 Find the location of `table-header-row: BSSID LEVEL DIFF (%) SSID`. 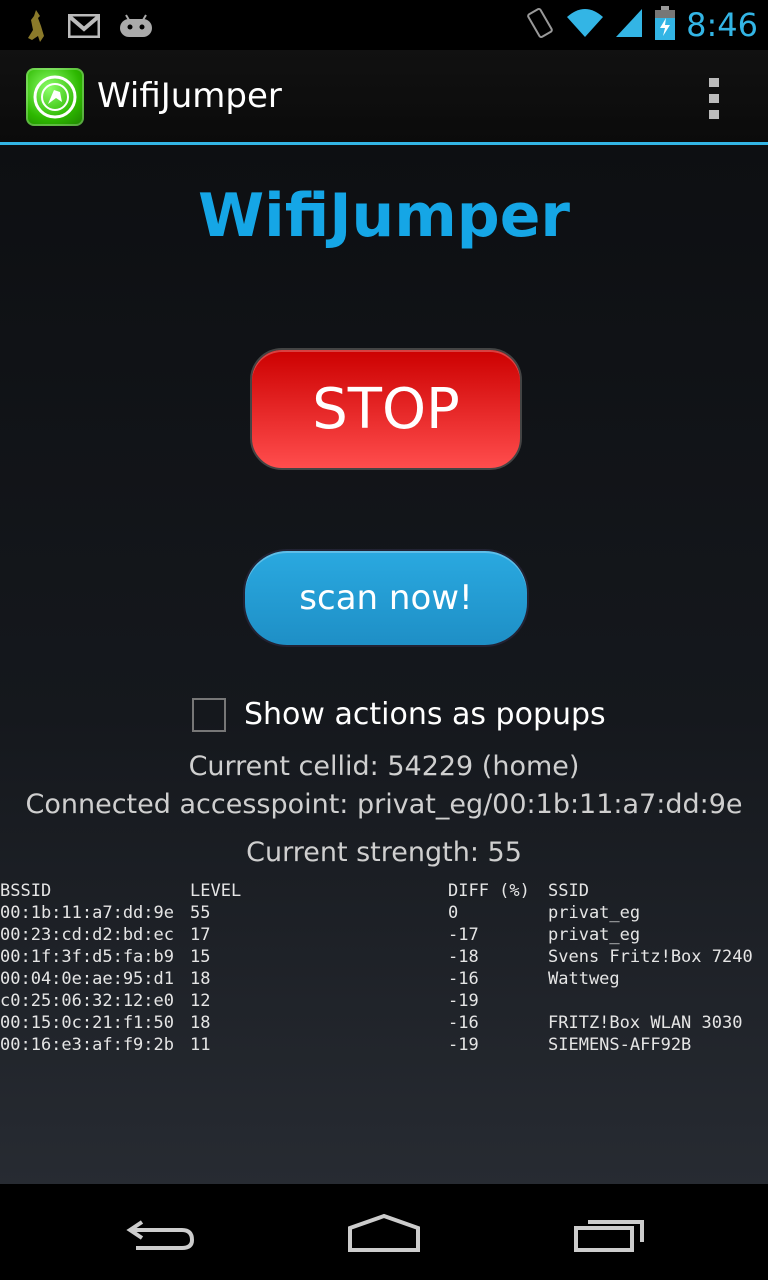

table-header-row: BSSID LEVEL DIFF (%) SSID is located at coordinates (384, 892).